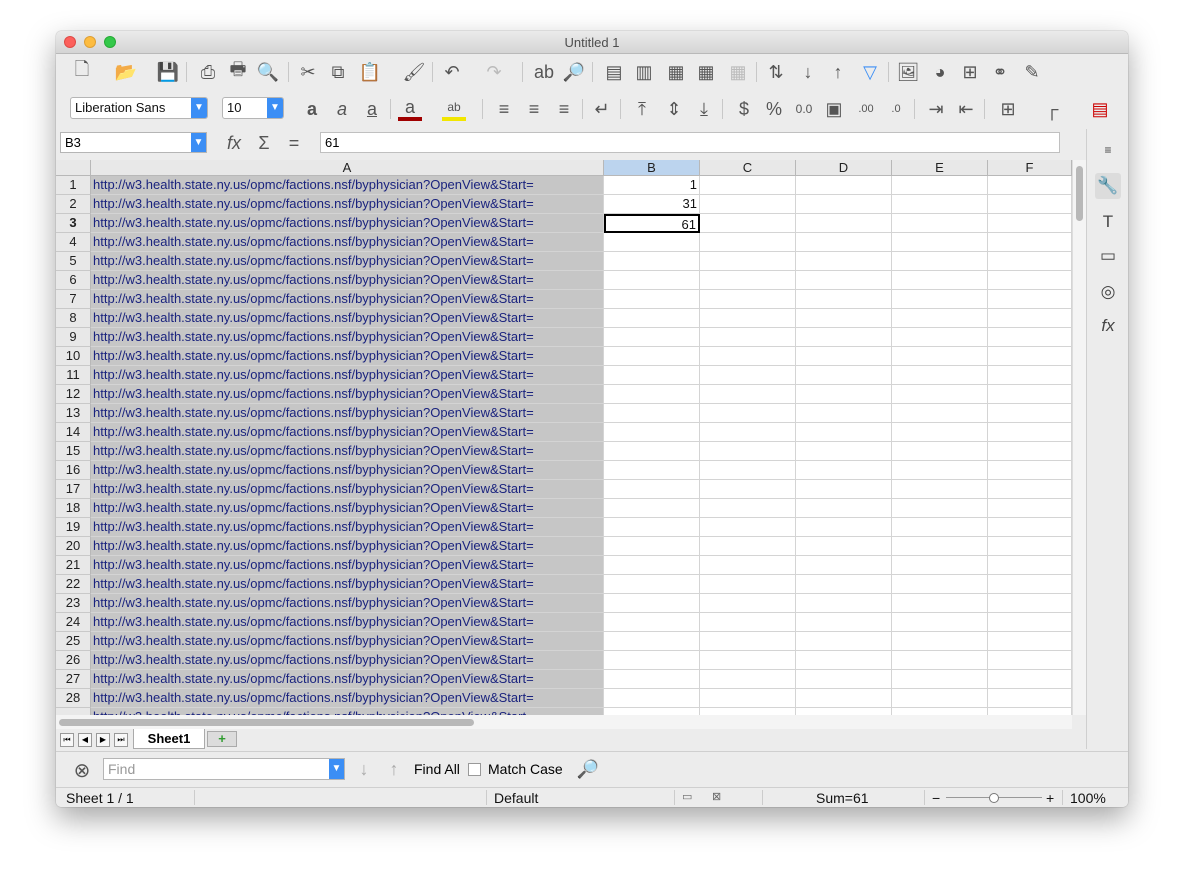 The width and height of the screenshot is (1184, 887). Describe the element at coordinates (85, 740) in the screenshot. I see `prev-sheet-button: ◀` at that location.